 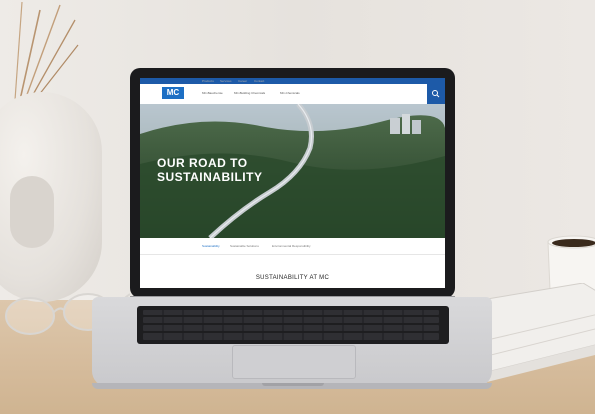 What do you see at coordinates (210, 177) in the screenshot?
I see `hero-headline-line2: SUSTAINABILITY` at bounding box center [210, 177].